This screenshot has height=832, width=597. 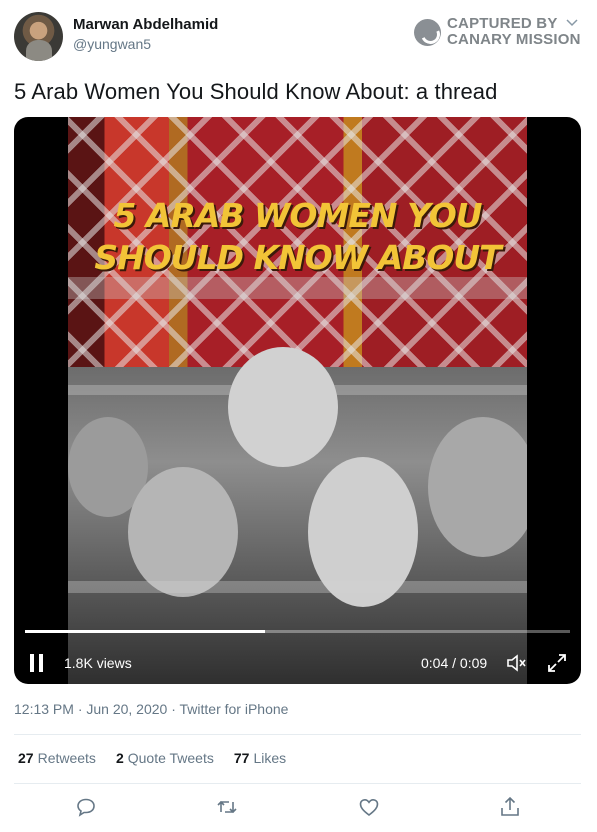 I want to click on avatar, so click(x=38, y=36).